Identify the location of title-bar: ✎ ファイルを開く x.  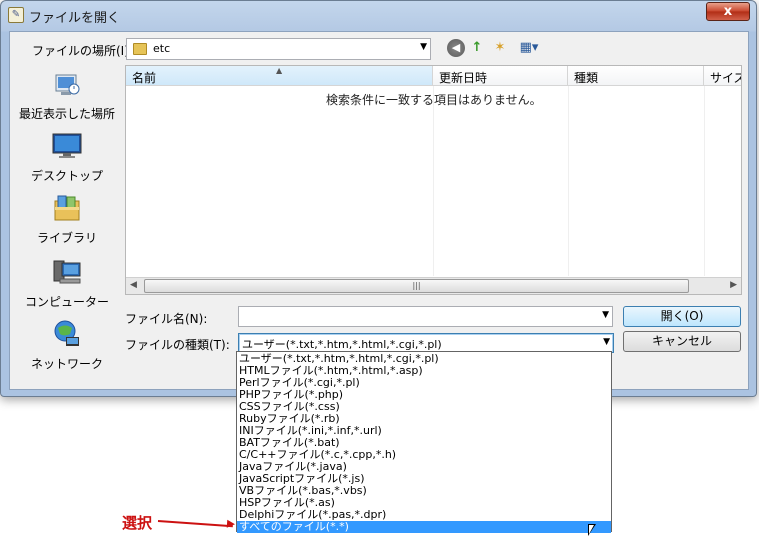
(378, 16).